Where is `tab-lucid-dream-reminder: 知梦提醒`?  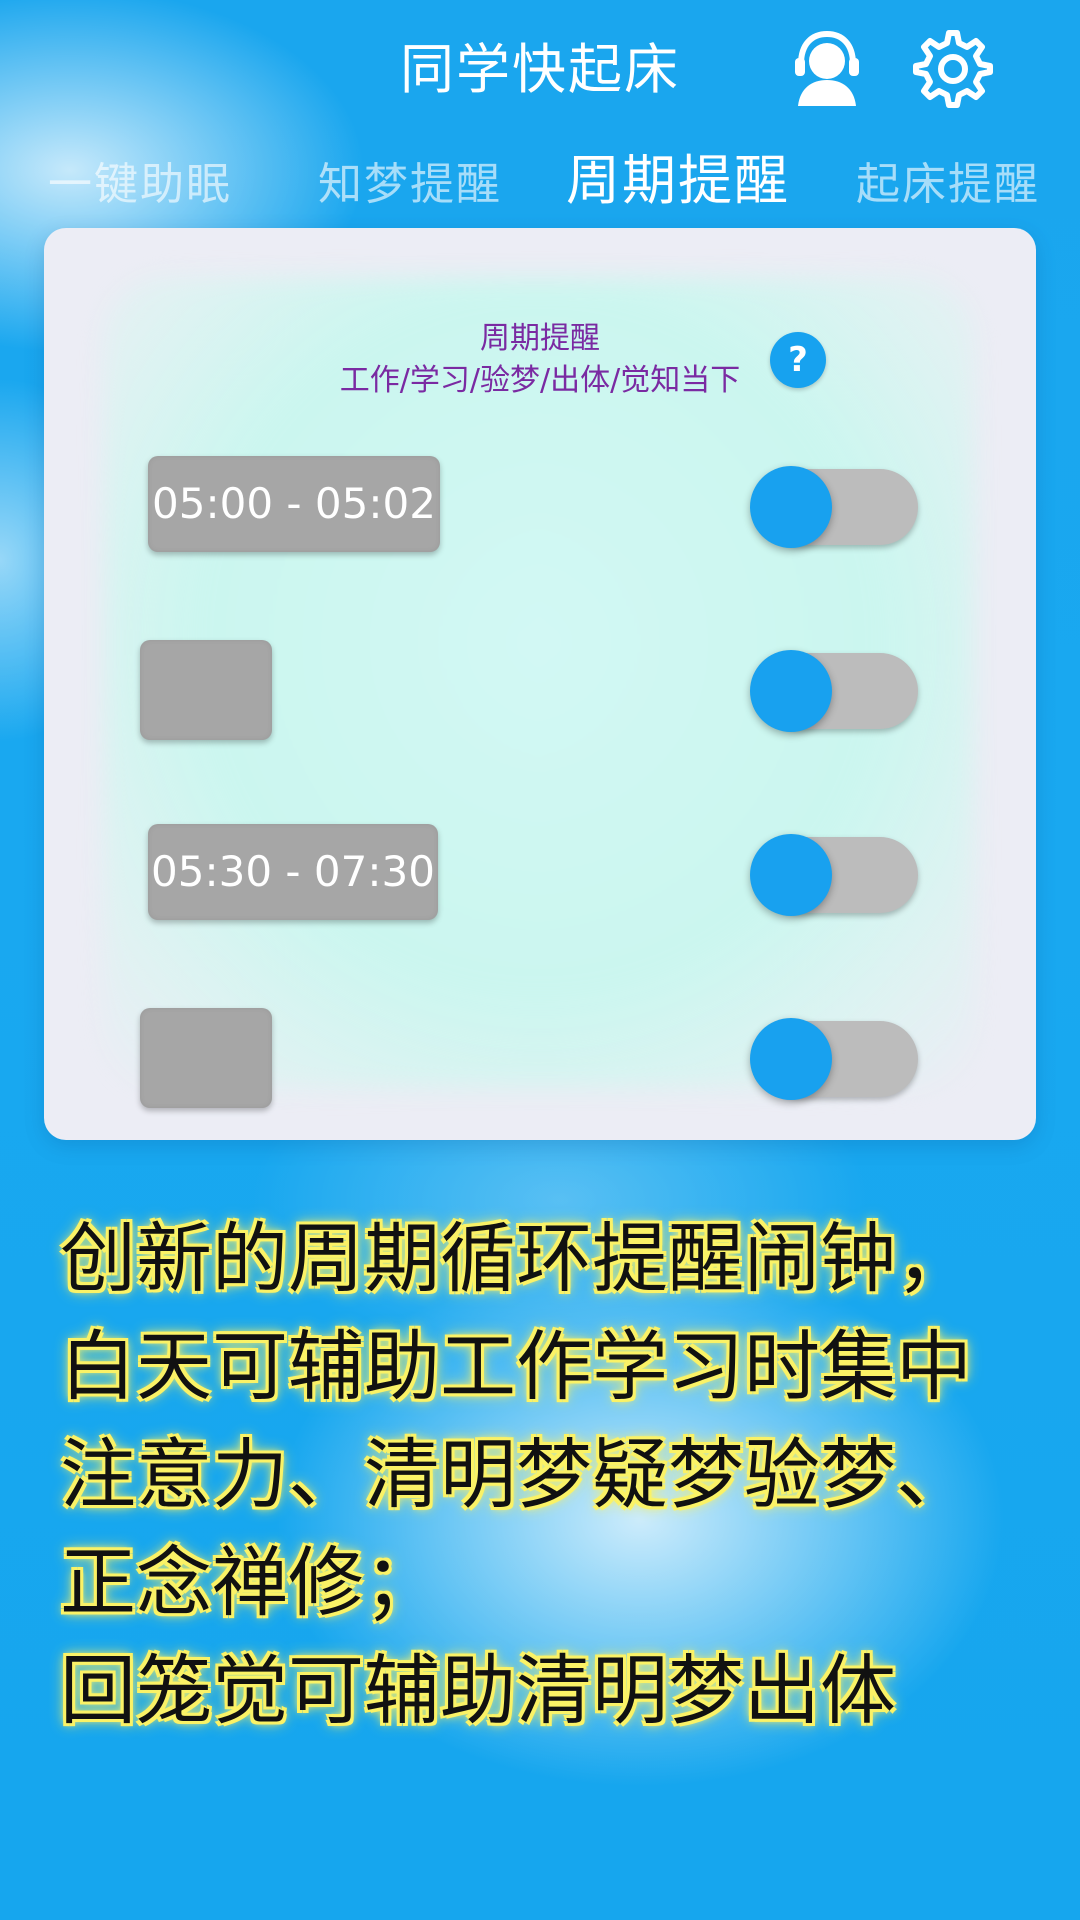
tab-lucid-dream-reminder: 知梦提醒 is located at coordinates (410, 185).